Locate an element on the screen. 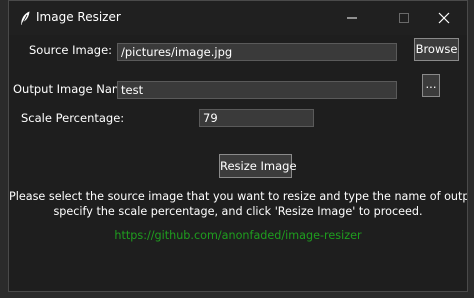  source-image-label: Source Image: is located at coordinates (71, 50).